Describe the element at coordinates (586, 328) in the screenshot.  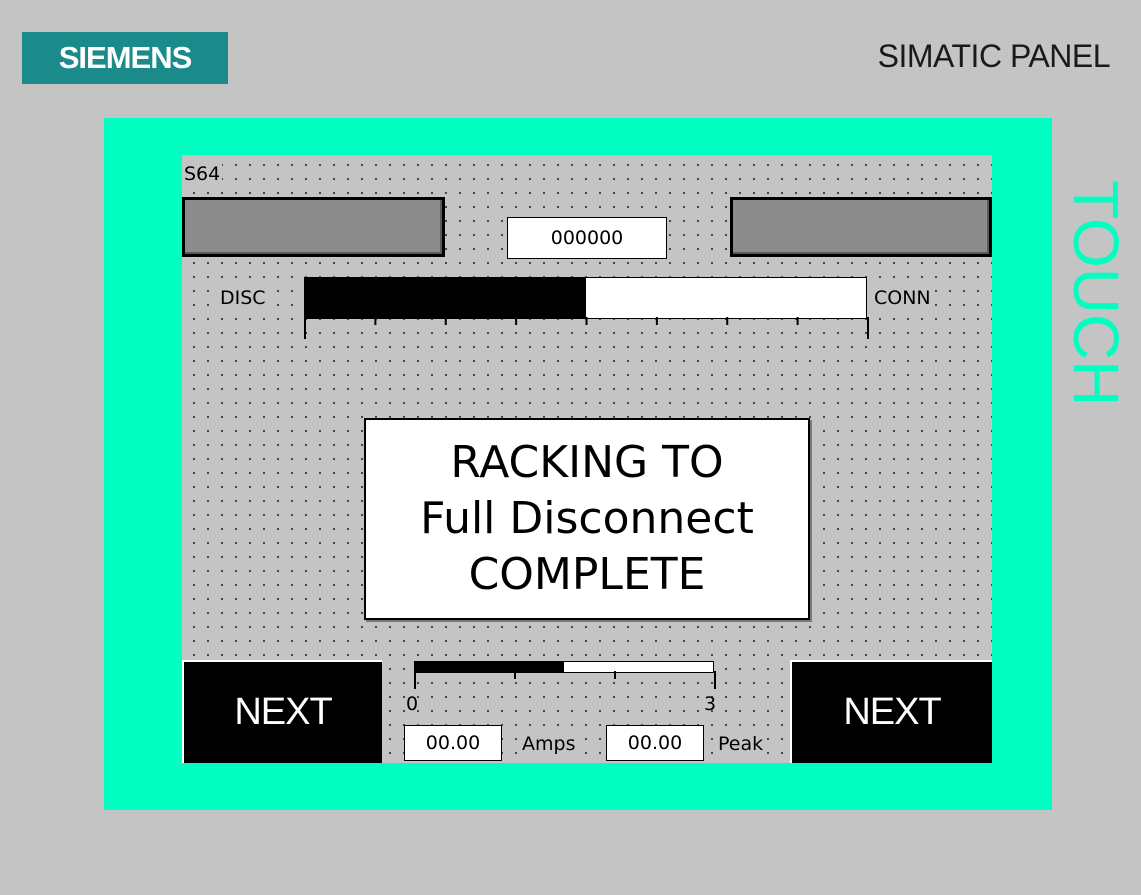
I see `racking-position-scale` at that location.